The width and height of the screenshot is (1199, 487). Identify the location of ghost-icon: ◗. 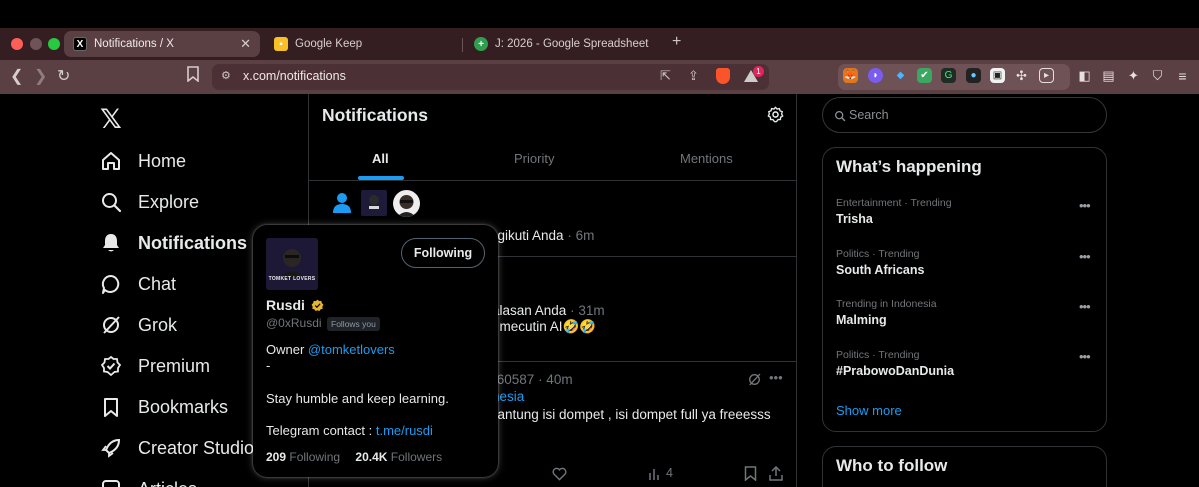
(875, 75).